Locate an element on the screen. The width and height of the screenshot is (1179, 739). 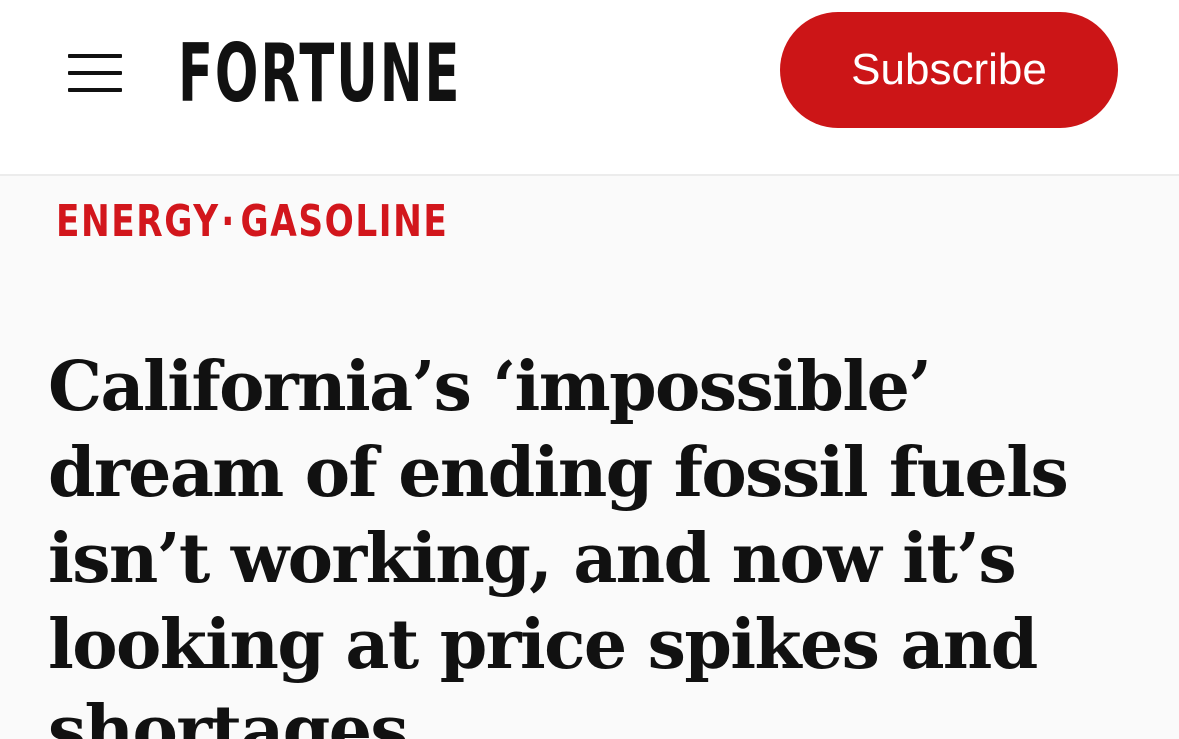
menu-line-top is located at coordinates (95, 56).